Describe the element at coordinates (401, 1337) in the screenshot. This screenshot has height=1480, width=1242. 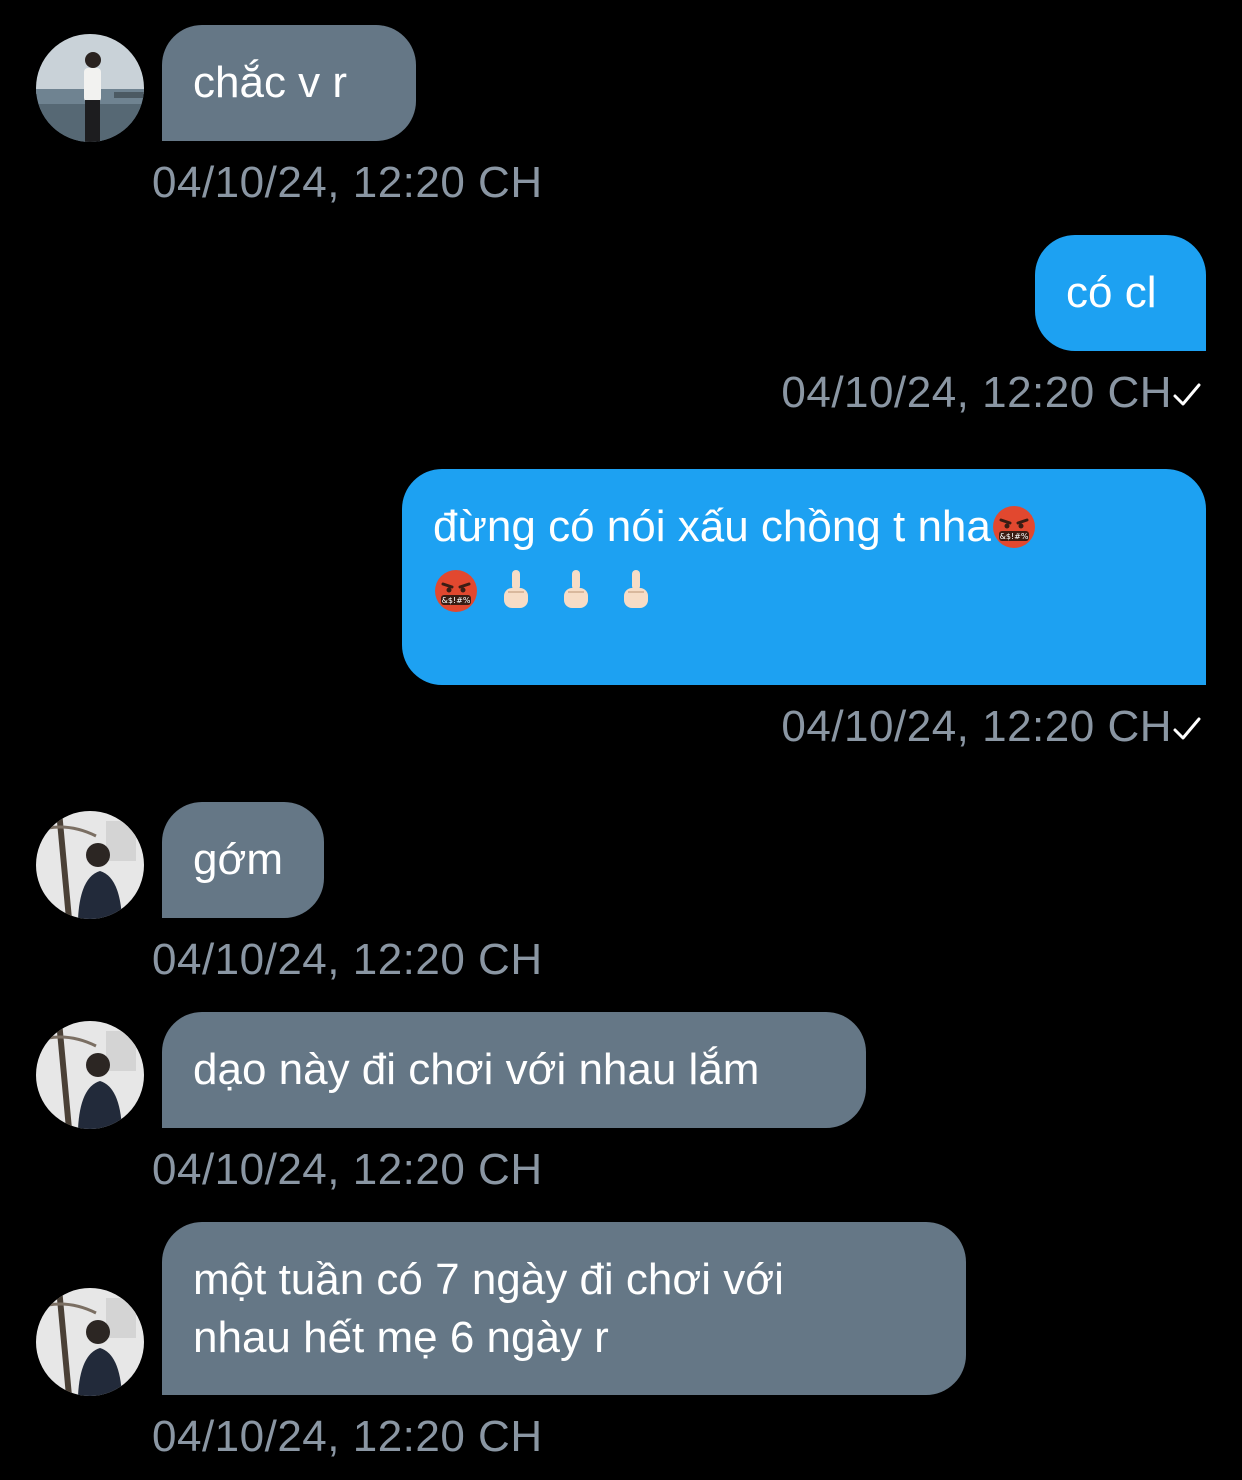
I see `message-text-line-2: nhau hết mẹ 6 ngày r` at that location.